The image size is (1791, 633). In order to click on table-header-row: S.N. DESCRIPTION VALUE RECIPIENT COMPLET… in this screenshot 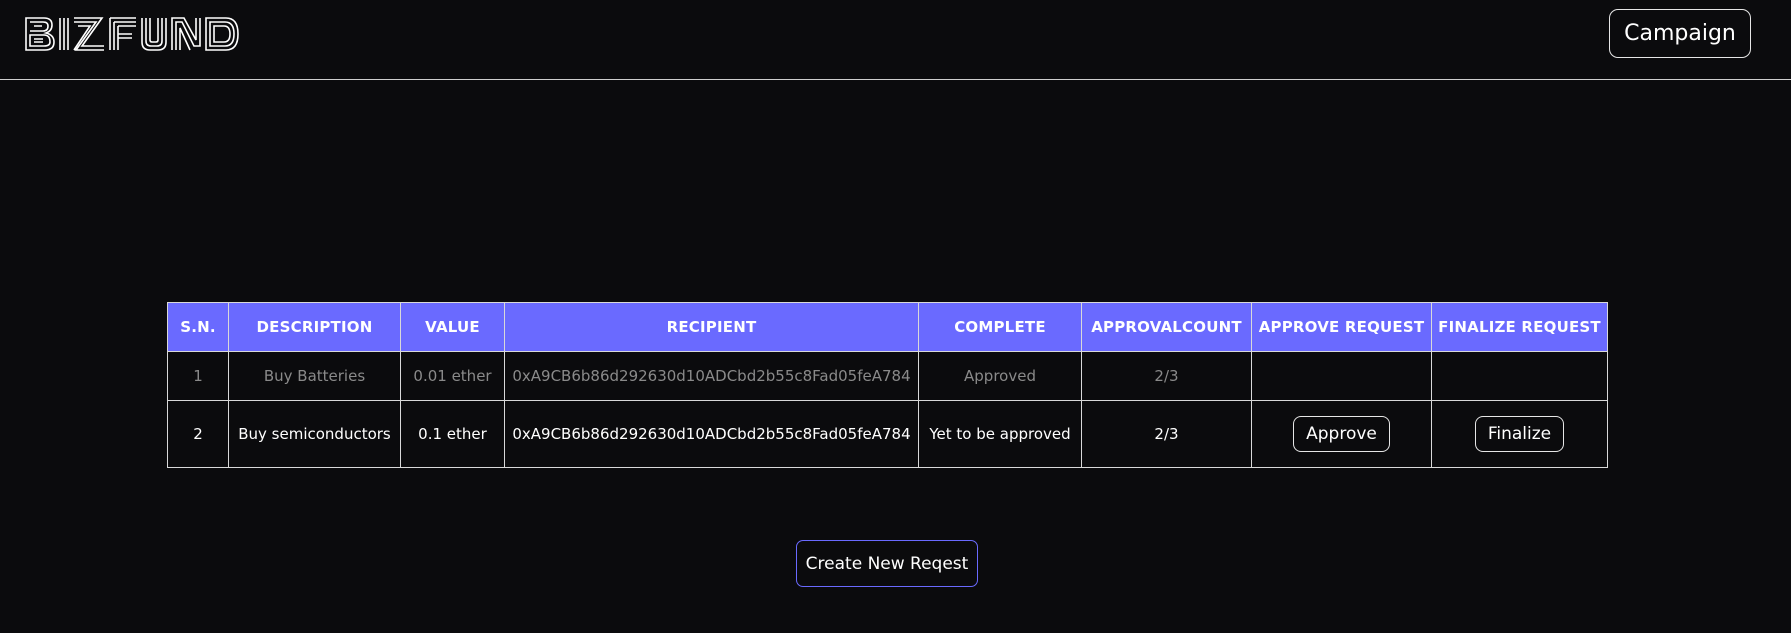, I will do `click(887, 327)`.